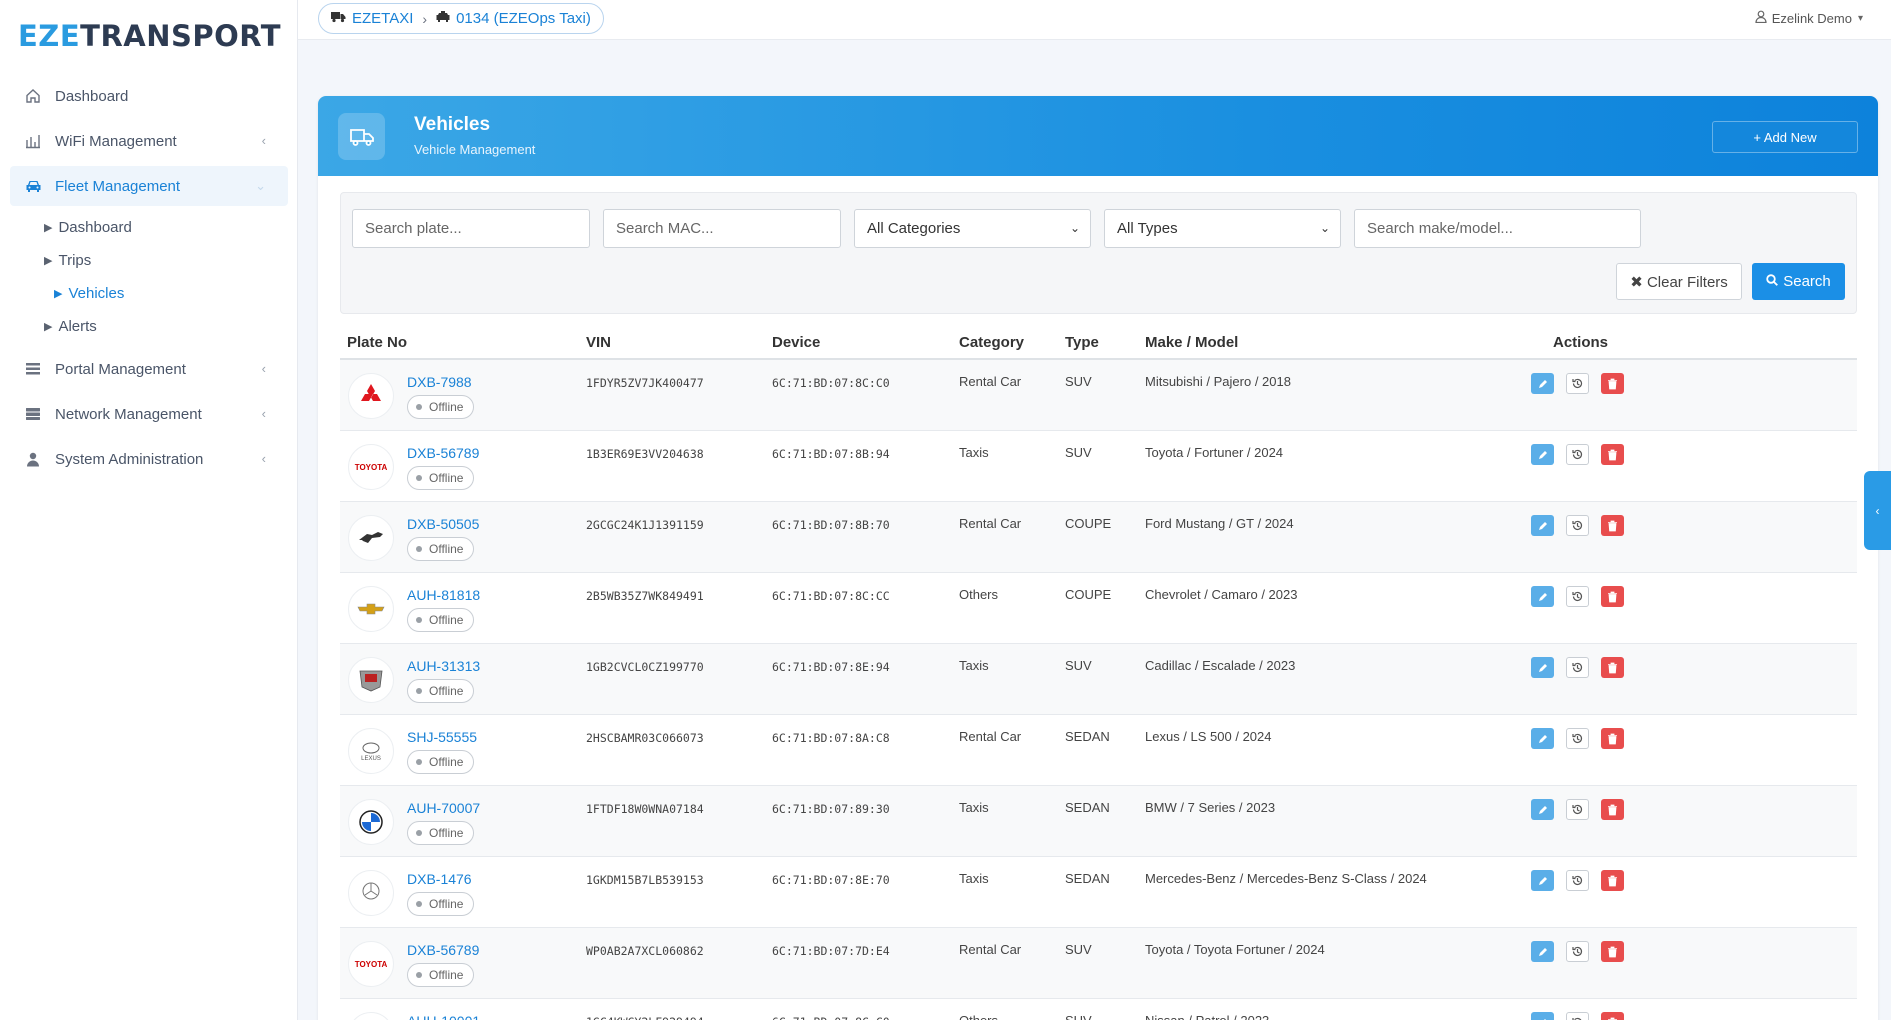 The width and height of the screenshot is (1891, 1020). I want to click on breadcrumb-item-company: EZETAXI, so click(382, 18).